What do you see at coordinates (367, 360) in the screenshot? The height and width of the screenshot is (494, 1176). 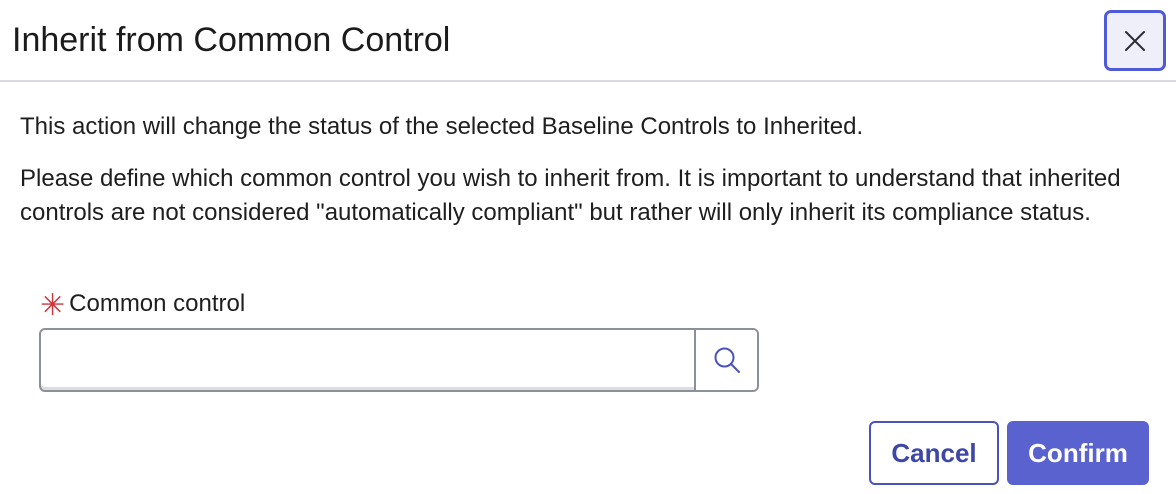 I see `common-control-input` at bounding box center [367, 360].